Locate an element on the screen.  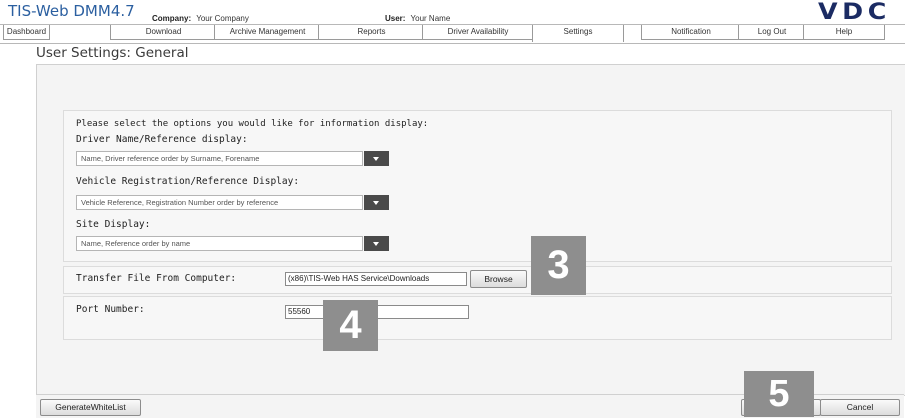
app-title: TIS-Web DMM4.7 is located at coordinates (71, 11).